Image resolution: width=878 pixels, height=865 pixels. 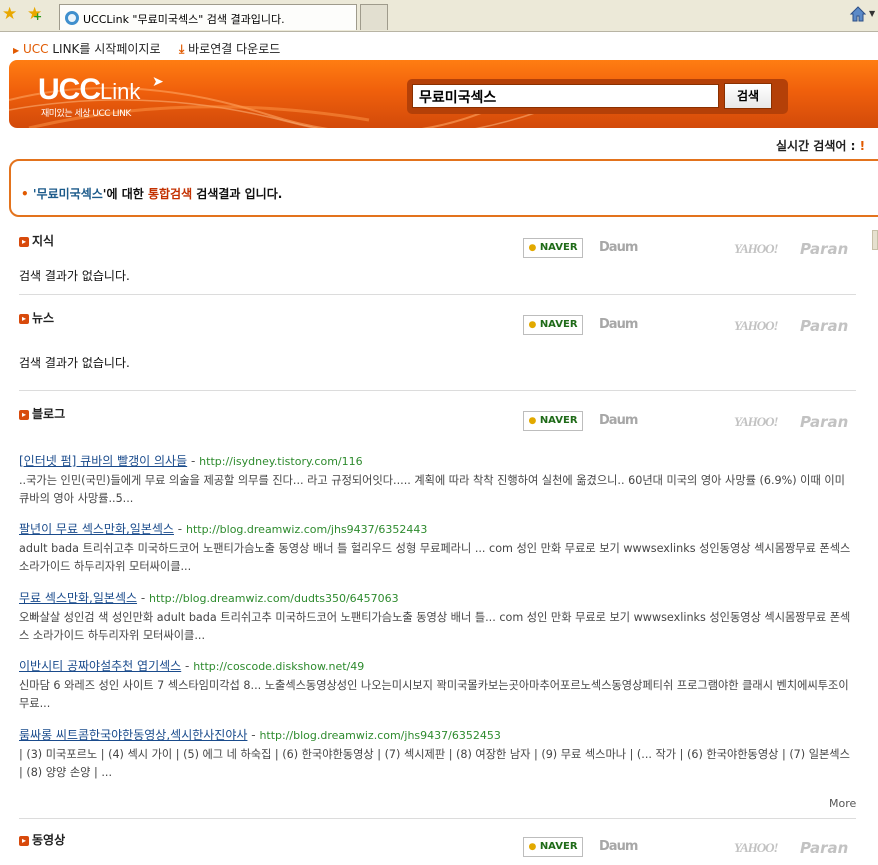 I want to click on result-url: http://coscode.diskshow.net/49, so click(x=278, y=666).